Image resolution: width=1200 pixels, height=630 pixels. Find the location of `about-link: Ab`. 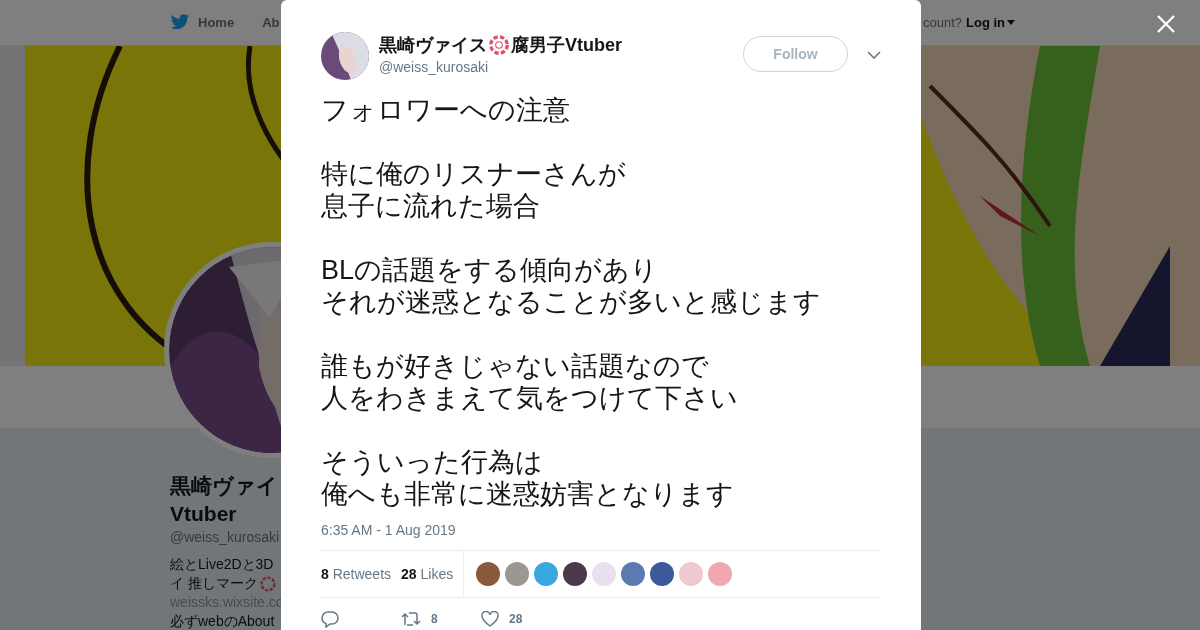

about-link: Ab is located at coordinates (271, 22).